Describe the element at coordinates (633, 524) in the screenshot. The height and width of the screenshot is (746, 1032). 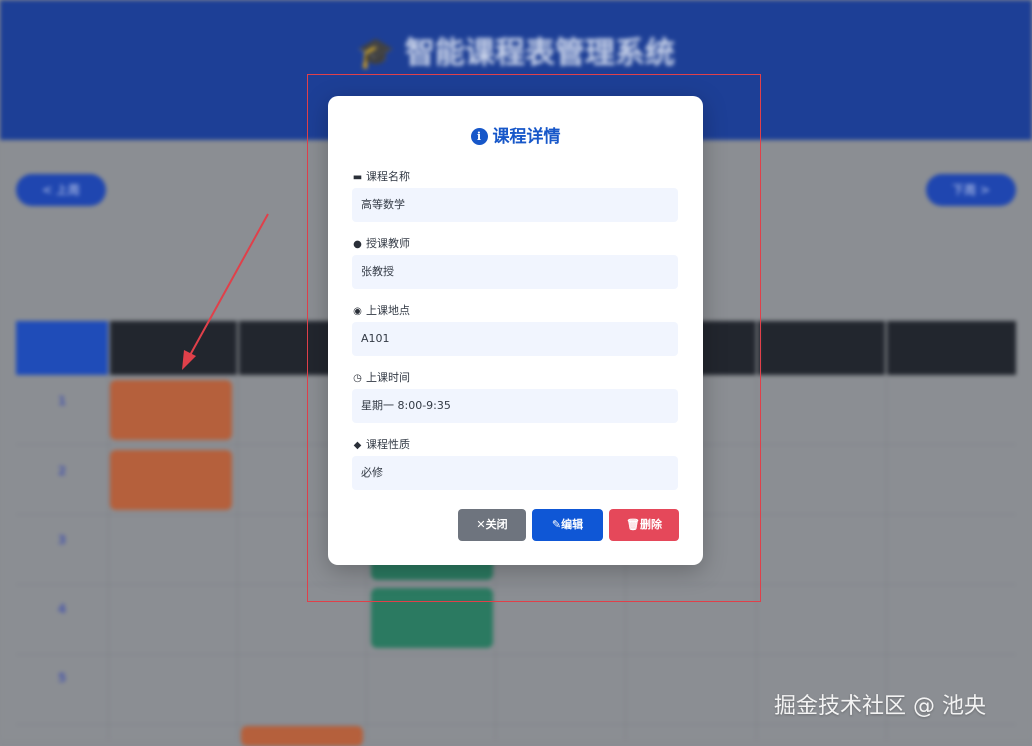
I see `trash-icon: 🗑` at that location.